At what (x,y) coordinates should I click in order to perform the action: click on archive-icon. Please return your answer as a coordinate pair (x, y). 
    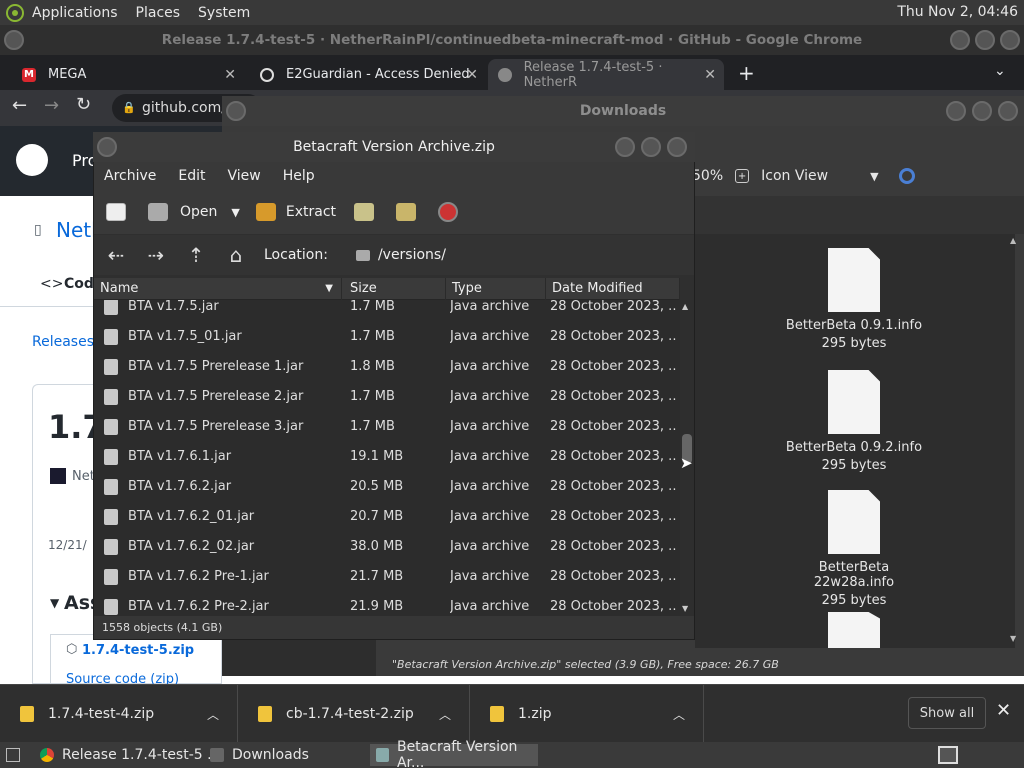
    Looking at the image, I should click on (382, 755).